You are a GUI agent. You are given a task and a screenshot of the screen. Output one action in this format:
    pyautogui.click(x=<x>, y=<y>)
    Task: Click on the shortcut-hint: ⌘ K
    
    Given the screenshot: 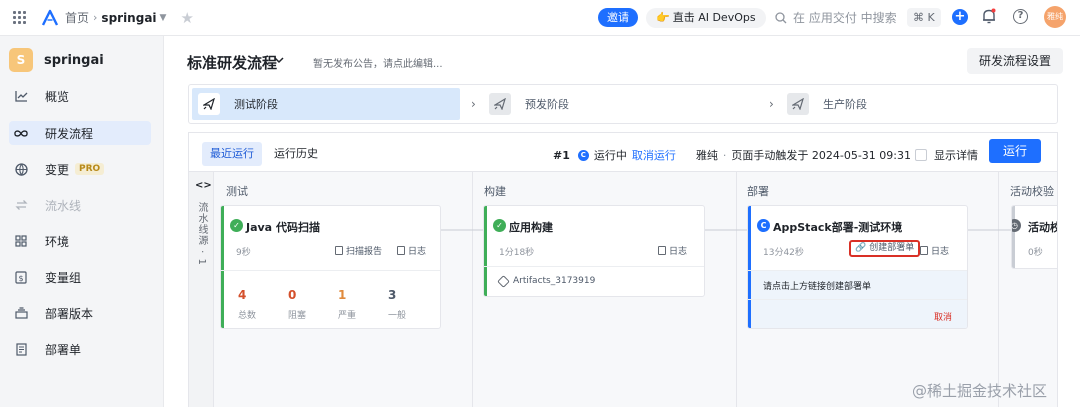 What is the action you would take?
    pyautogui.click(x=924, y=17)
    